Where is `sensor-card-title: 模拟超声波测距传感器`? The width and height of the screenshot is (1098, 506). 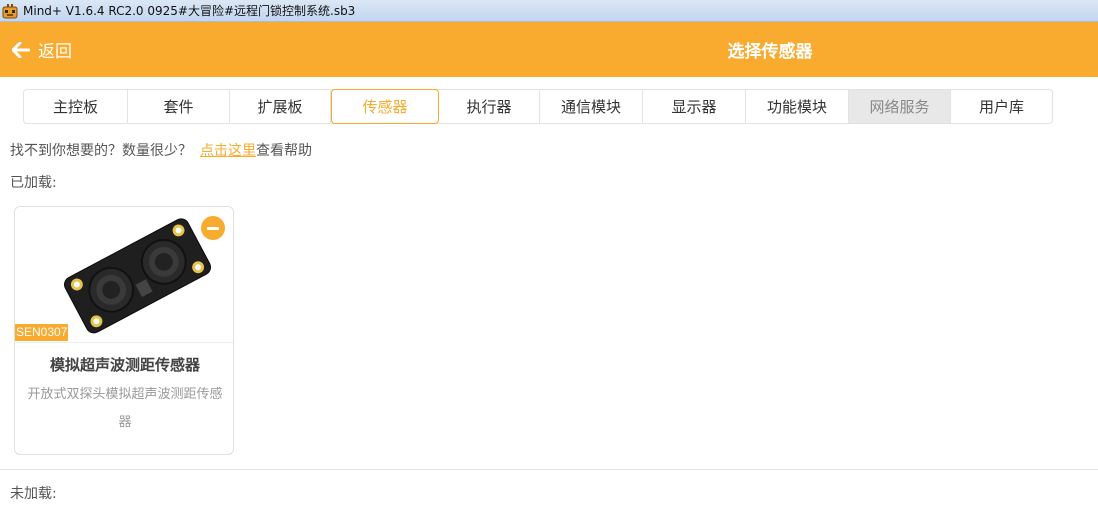 sensor-card-title: 模拟超声波测距传感器 is located at coordinates (124, 365).